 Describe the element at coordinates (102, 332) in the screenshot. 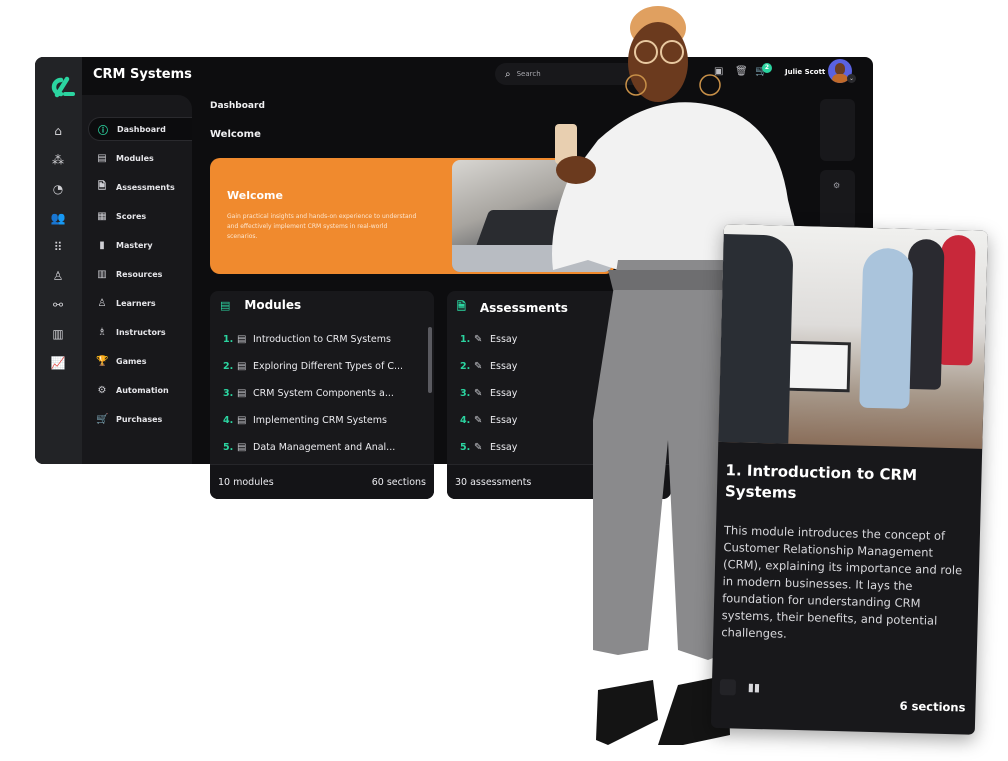

I see `instructor-icon: ♗` at that location.